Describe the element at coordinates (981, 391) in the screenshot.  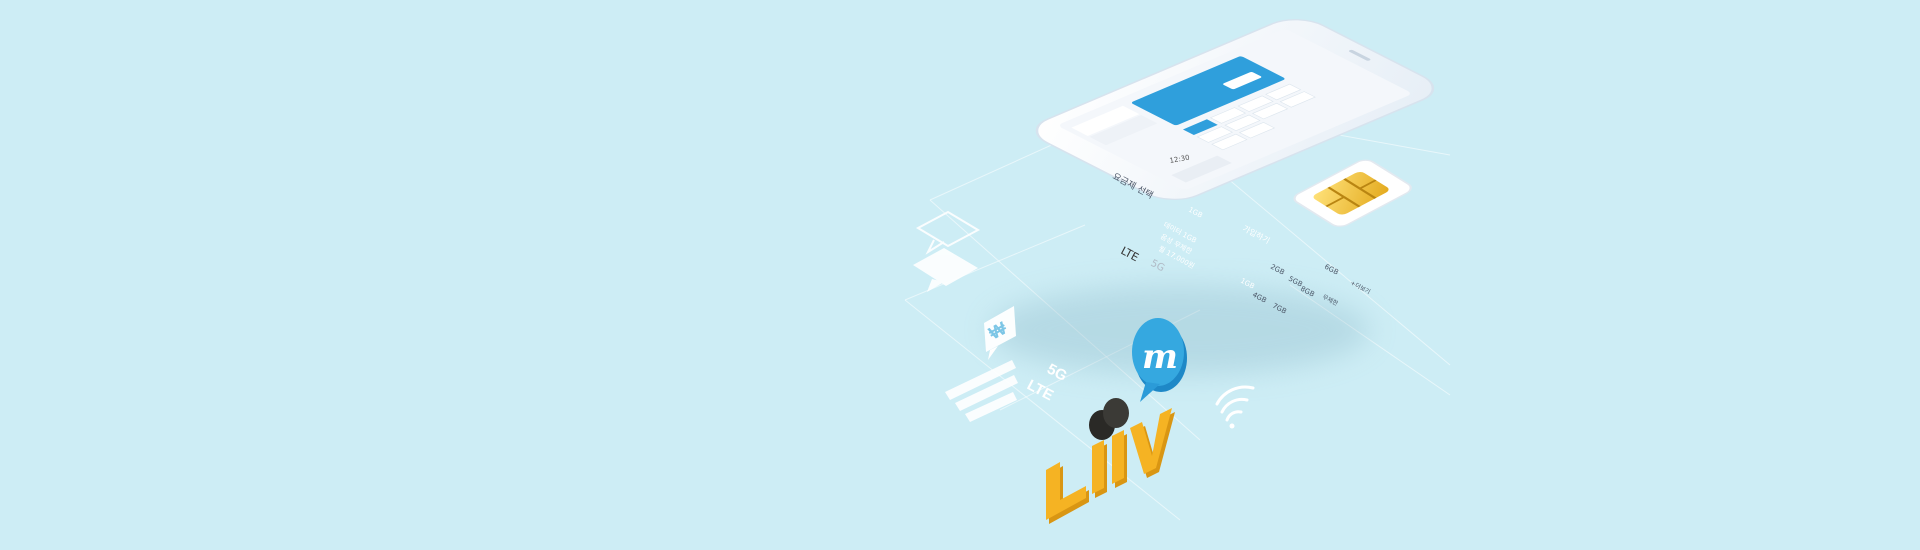
I see `signal-bars-icon` at that location.